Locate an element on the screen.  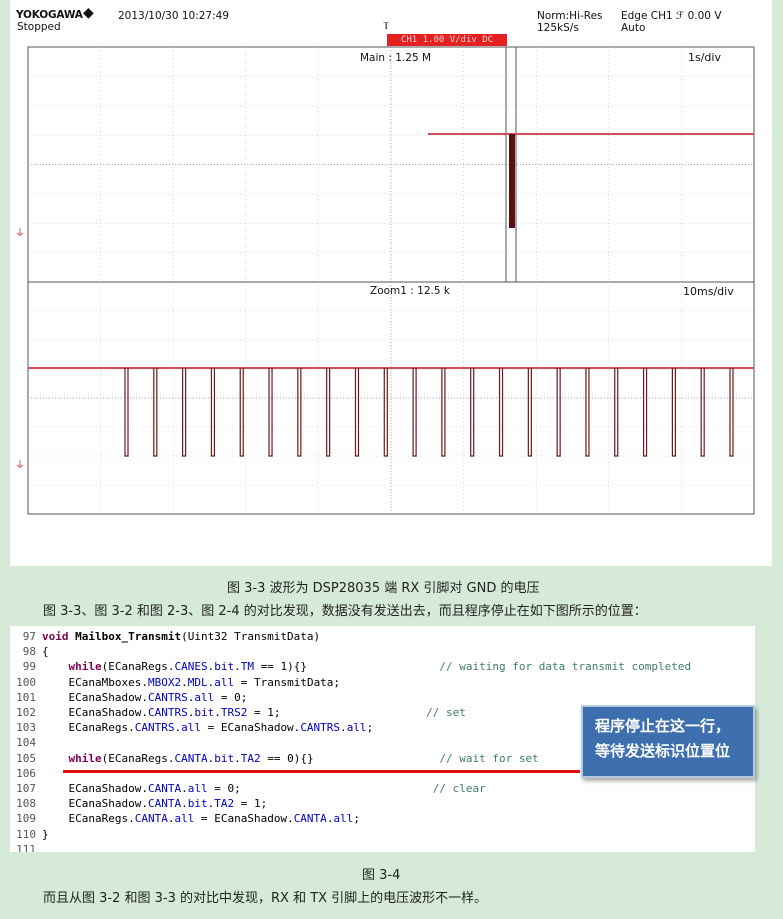
line-number: 107 is located at coordinates (26, 788).